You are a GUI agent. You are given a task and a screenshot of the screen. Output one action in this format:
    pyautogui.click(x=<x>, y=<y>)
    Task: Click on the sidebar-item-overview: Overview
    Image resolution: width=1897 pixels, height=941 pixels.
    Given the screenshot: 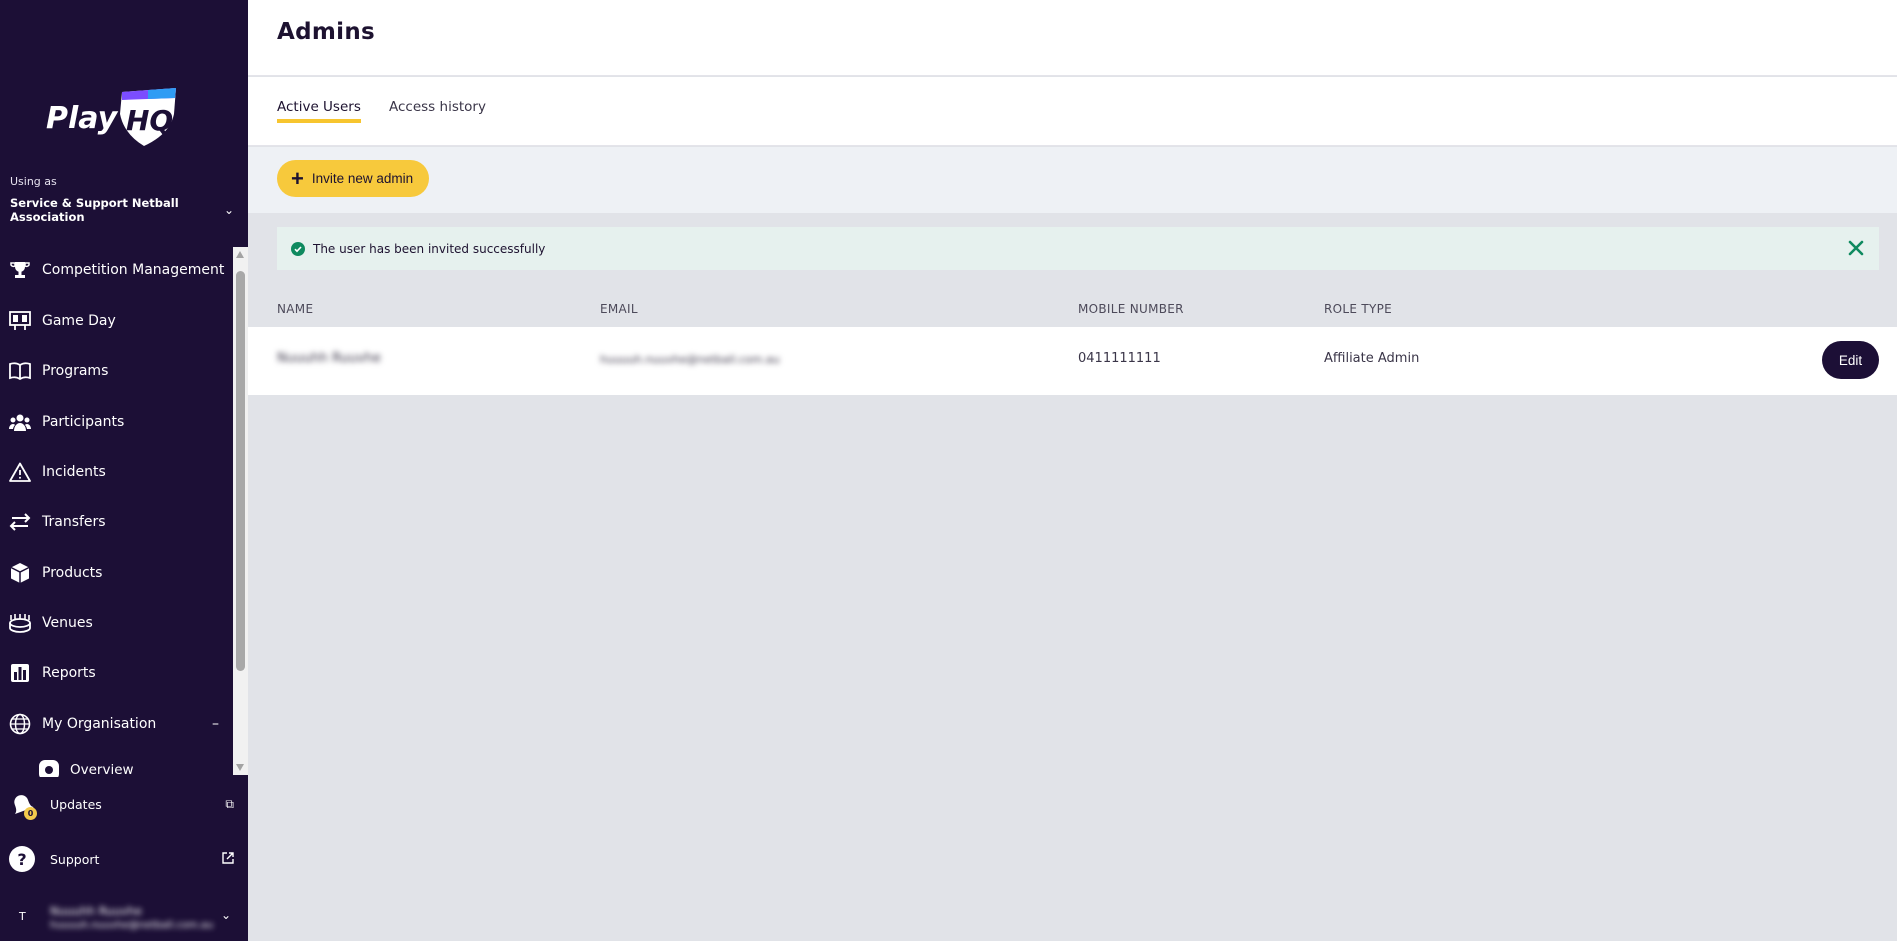 What is the action you would take?
    pyautogui.click(x=116, y=763)
    